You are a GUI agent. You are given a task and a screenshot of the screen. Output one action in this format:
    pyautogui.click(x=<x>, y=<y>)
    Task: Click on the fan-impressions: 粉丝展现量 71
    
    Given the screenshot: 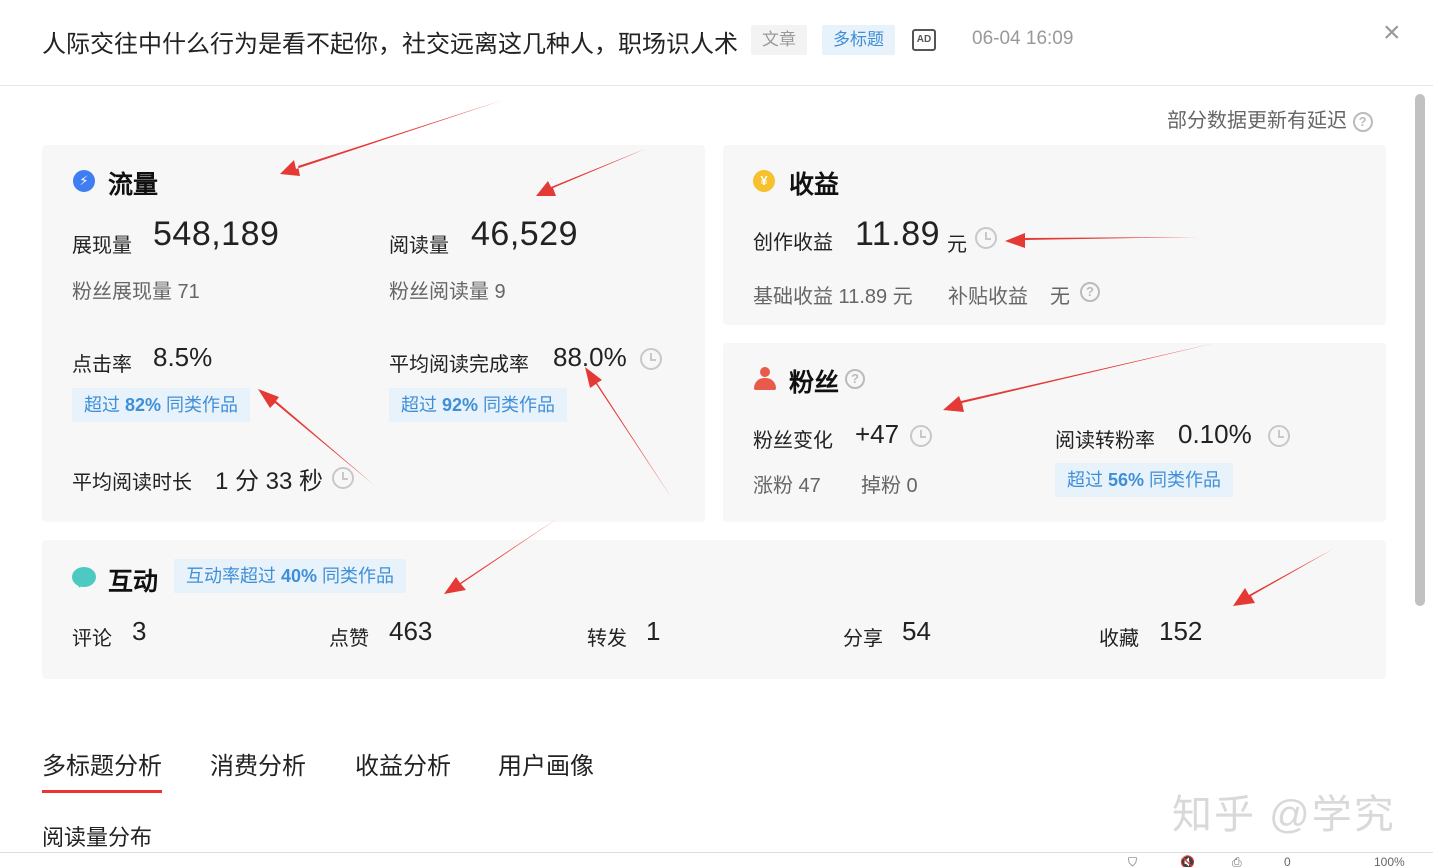 What is the action you would take?
    pyautogui.click(x=136, y=292)
    